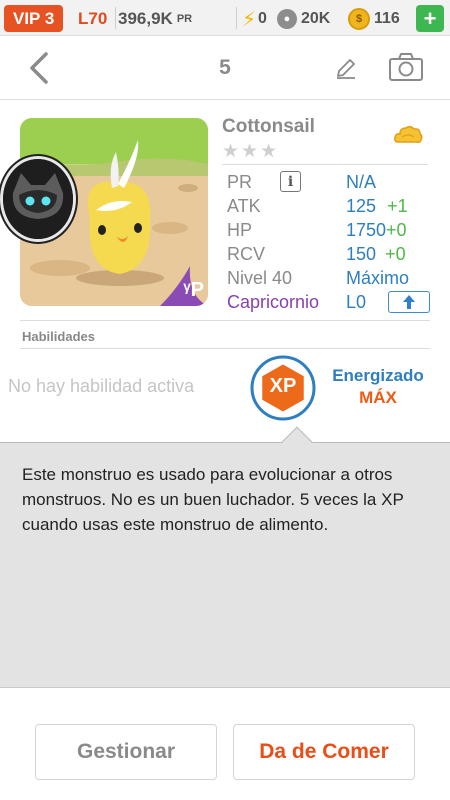 The height and width of the screenshot is (800, 450). What do you see at coordinates (396, 230) in the screenshot?
I see `hp-bonus: +0` at bounding box center [396, 230].